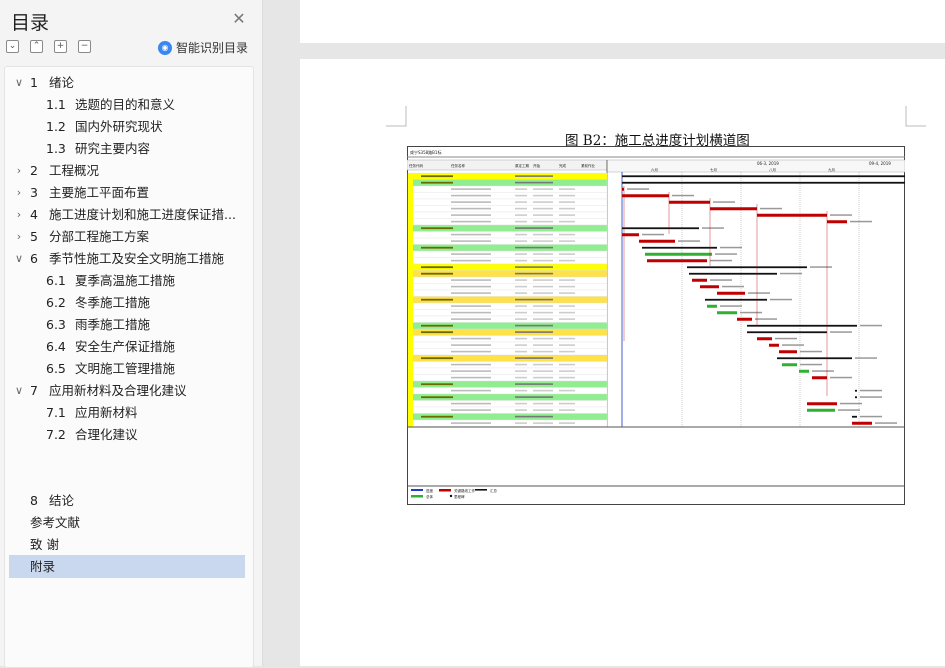 Image resolution: width=945 pixels, height=668 pixels. I want to click on gantt-col-label: 开始, so click(537, 165).